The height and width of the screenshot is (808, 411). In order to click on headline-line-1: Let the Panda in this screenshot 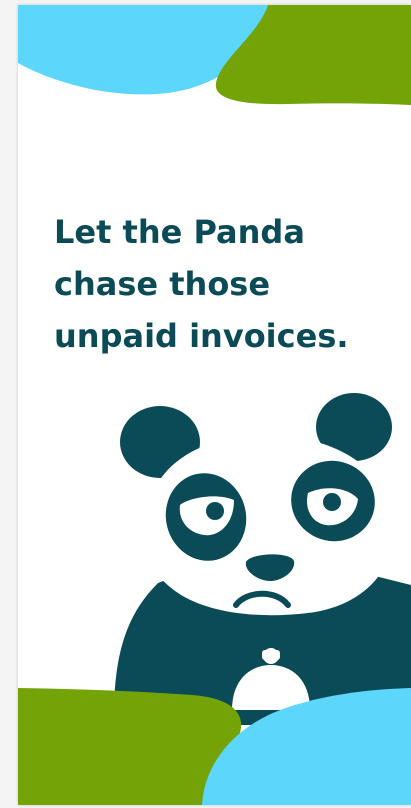, I will do `click(179, 232)`.